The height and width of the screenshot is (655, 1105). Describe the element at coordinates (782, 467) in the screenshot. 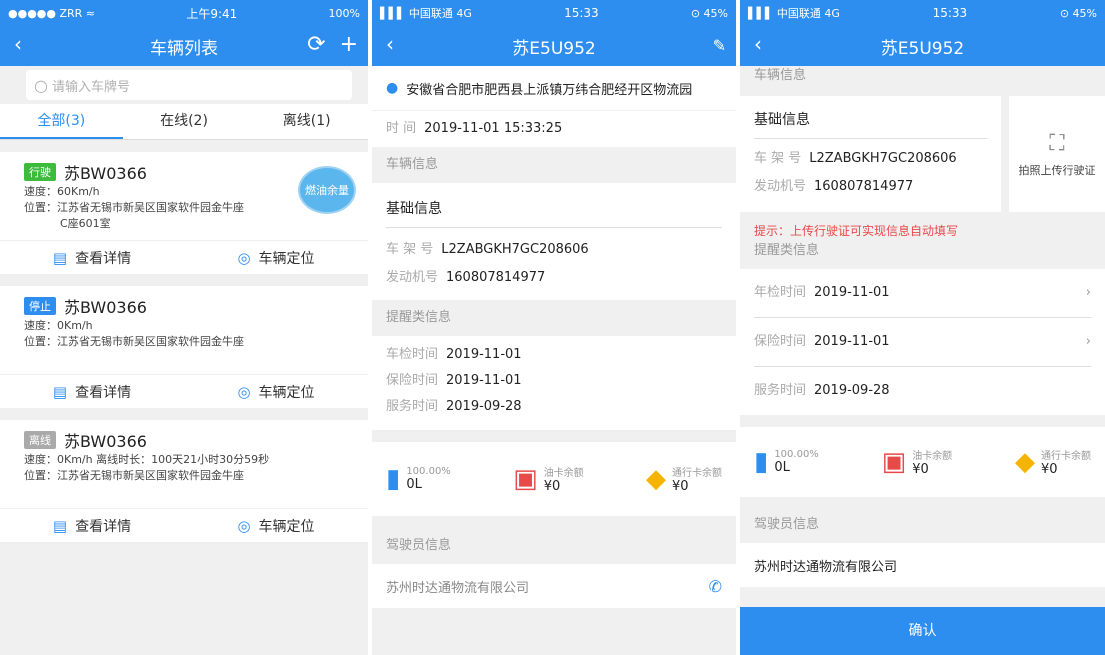

I see `fuel-liters: 0L` at that location.